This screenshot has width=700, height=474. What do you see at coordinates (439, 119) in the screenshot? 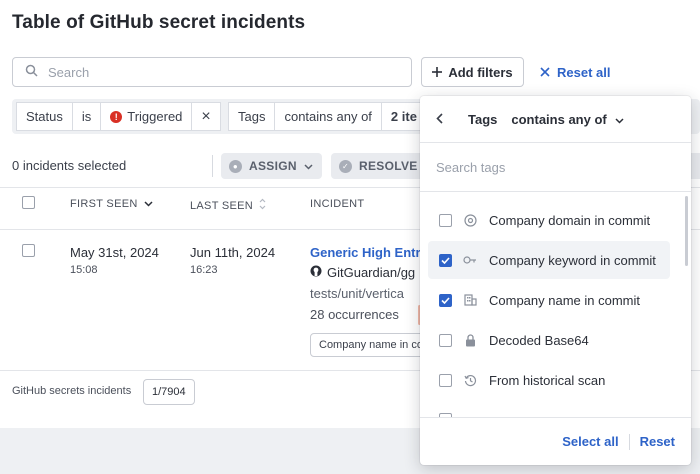
I see `chevron-left-icon` at bounding box center [439, 119].